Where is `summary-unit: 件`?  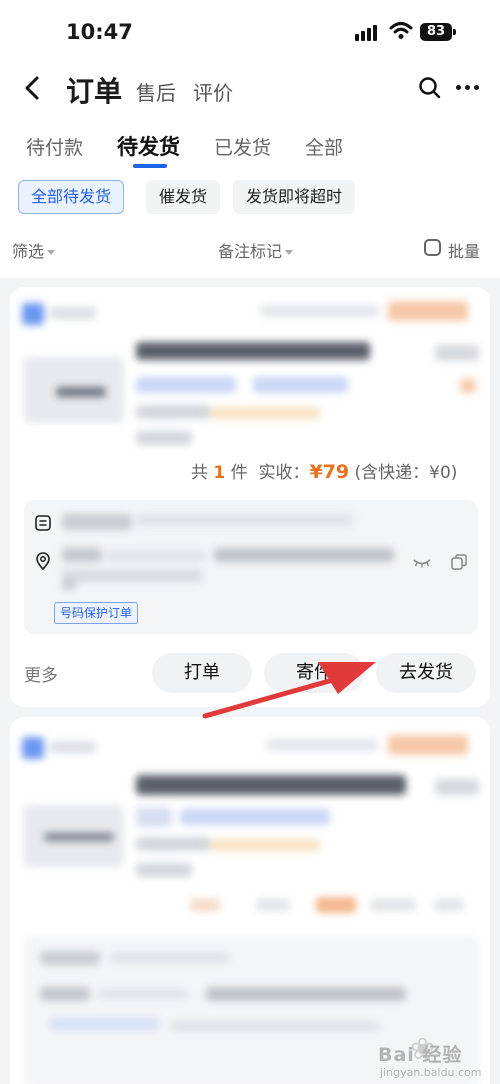 summary-unit: 件 is located at coordinates (239, 473).